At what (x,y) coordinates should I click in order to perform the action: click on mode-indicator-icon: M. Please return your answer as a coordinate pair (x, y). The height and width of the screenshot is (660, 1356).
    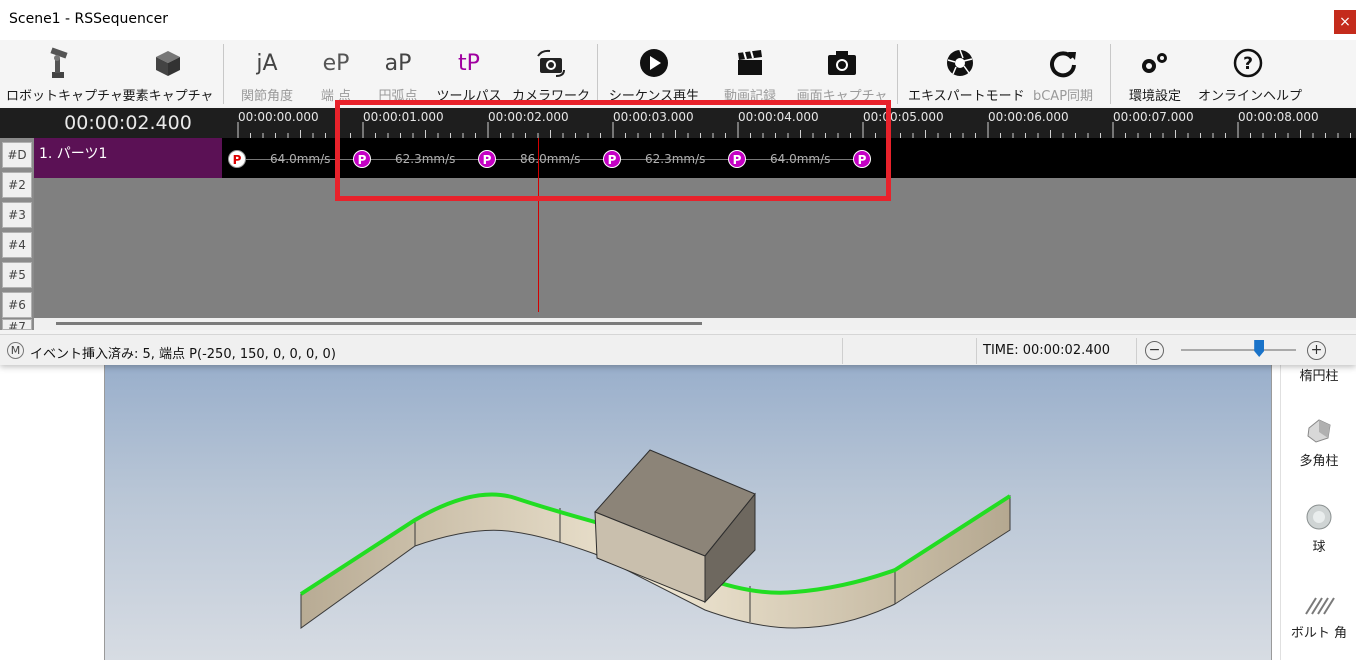
    Looking at the image, I should click on (15, 350).